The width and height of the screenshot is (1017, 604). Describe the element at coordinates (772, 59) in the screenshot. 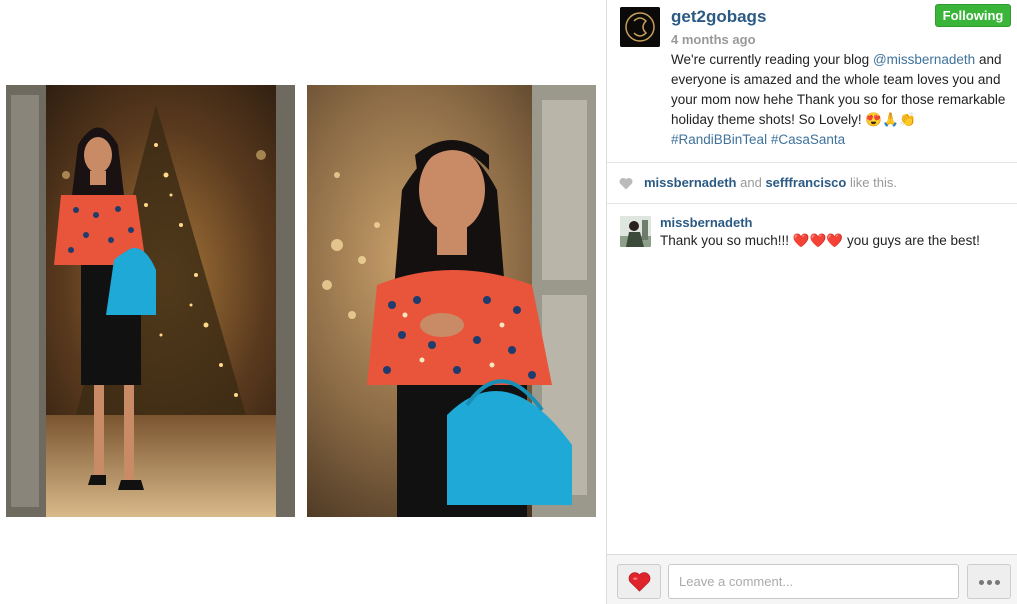

I see `caption-text: We're currently reading your blog` at that location.